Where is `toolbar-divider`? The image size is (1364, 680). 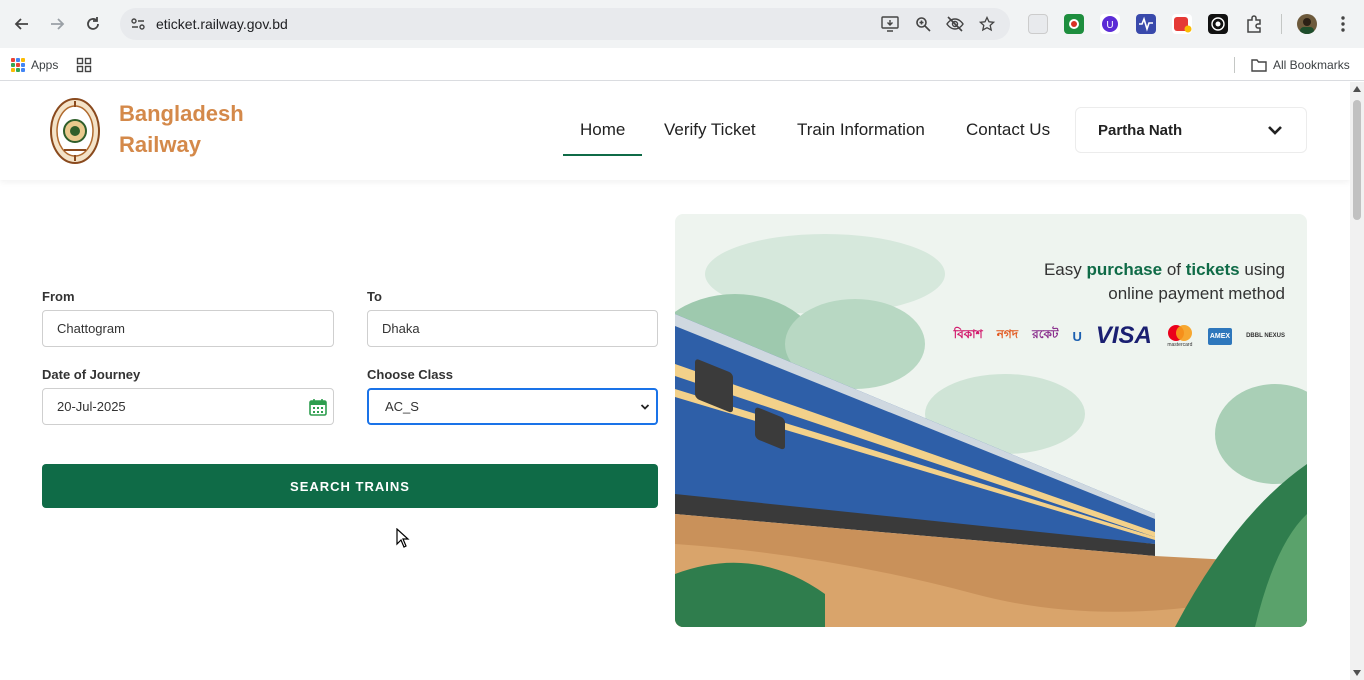
toolbar-divider is located at coordinates (1281, 24).